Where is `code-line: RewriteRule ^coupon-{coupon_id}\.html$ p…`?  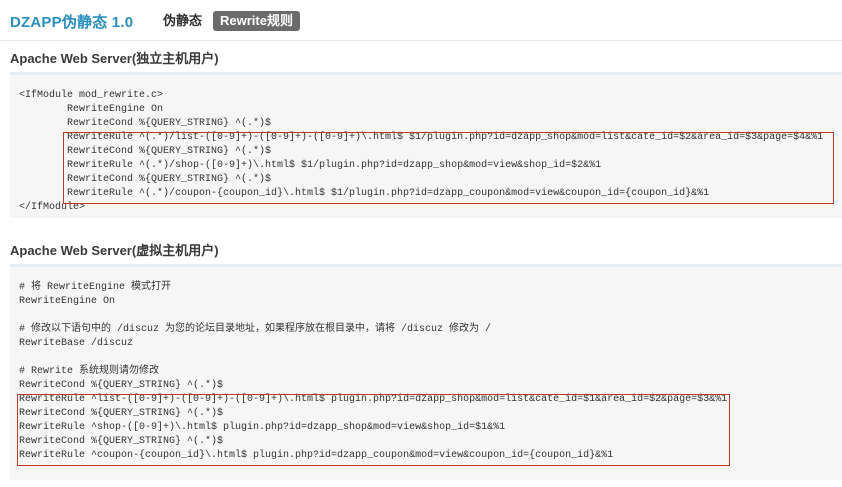 code-line: RewriteRule ^coupon-{coupon_id}\.html$ p… is located at coordinates (316, 455).